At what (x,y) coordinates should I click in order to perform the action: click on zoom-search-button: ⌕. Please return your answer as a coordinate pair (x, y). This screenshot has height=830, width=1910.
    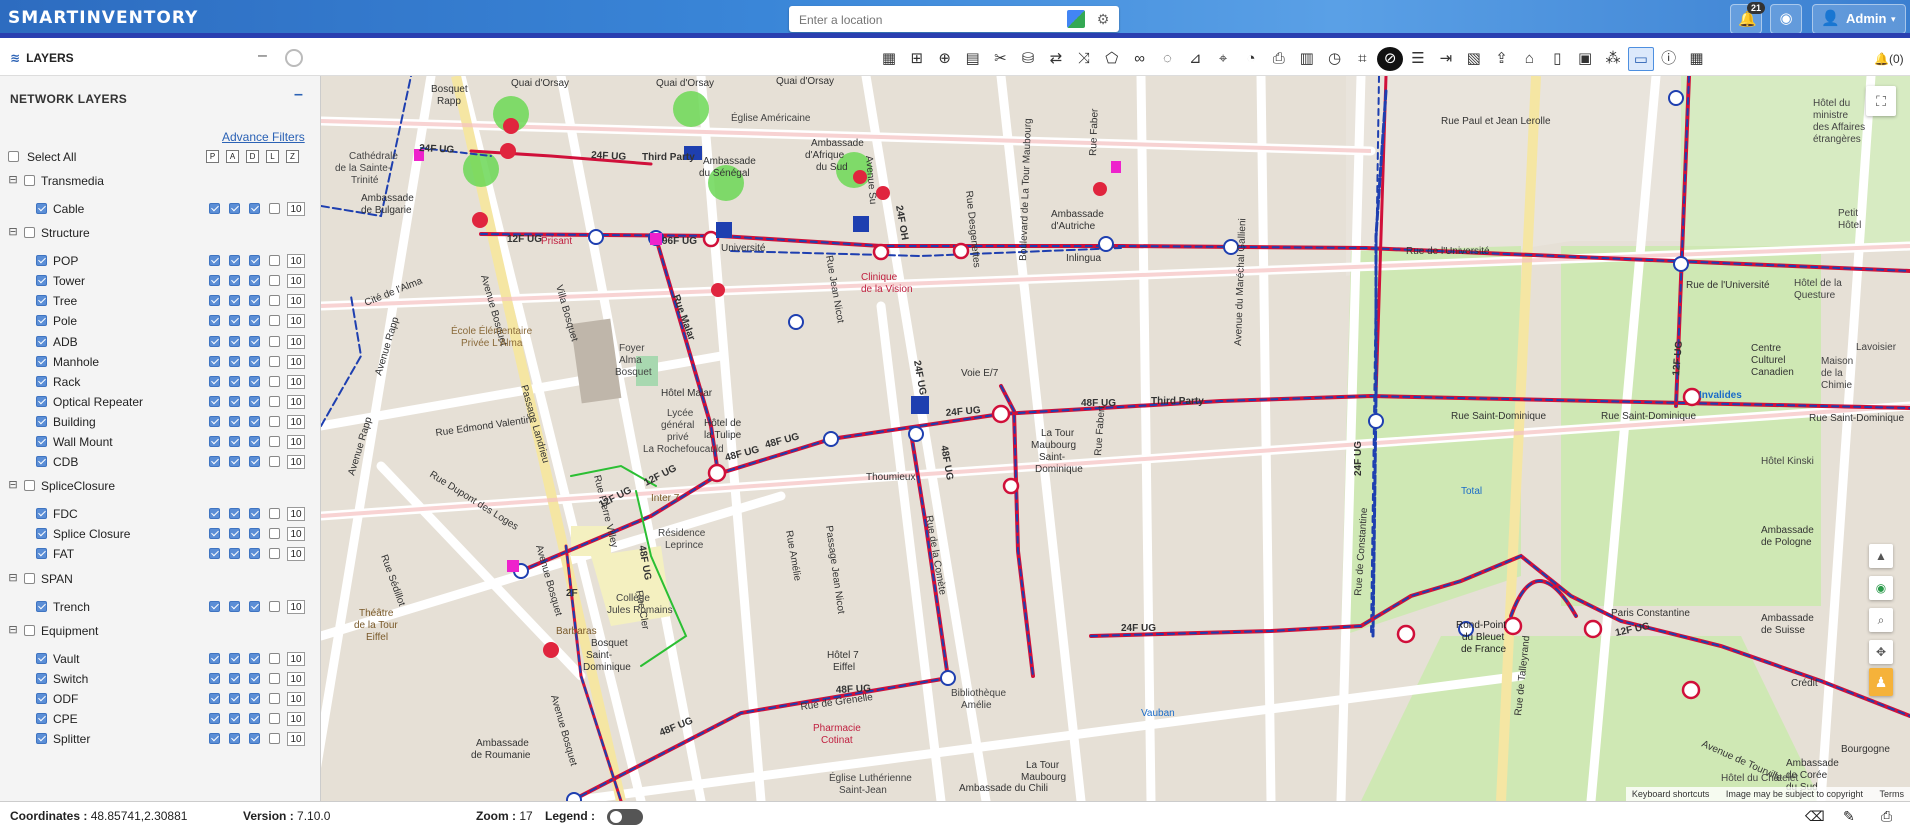
    Looking at the image, I should click on (1881, 620).